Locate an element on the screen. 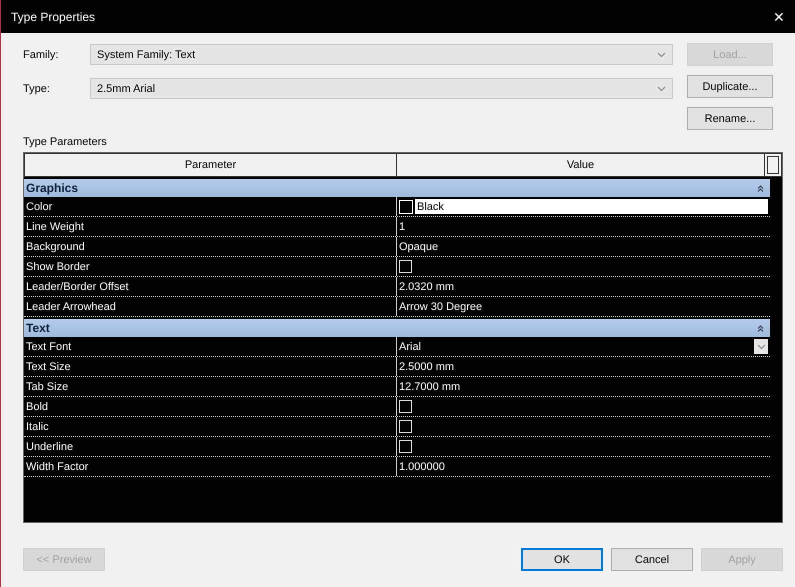  value-text: 2.0320 mm is located at coordinates (426, 286).